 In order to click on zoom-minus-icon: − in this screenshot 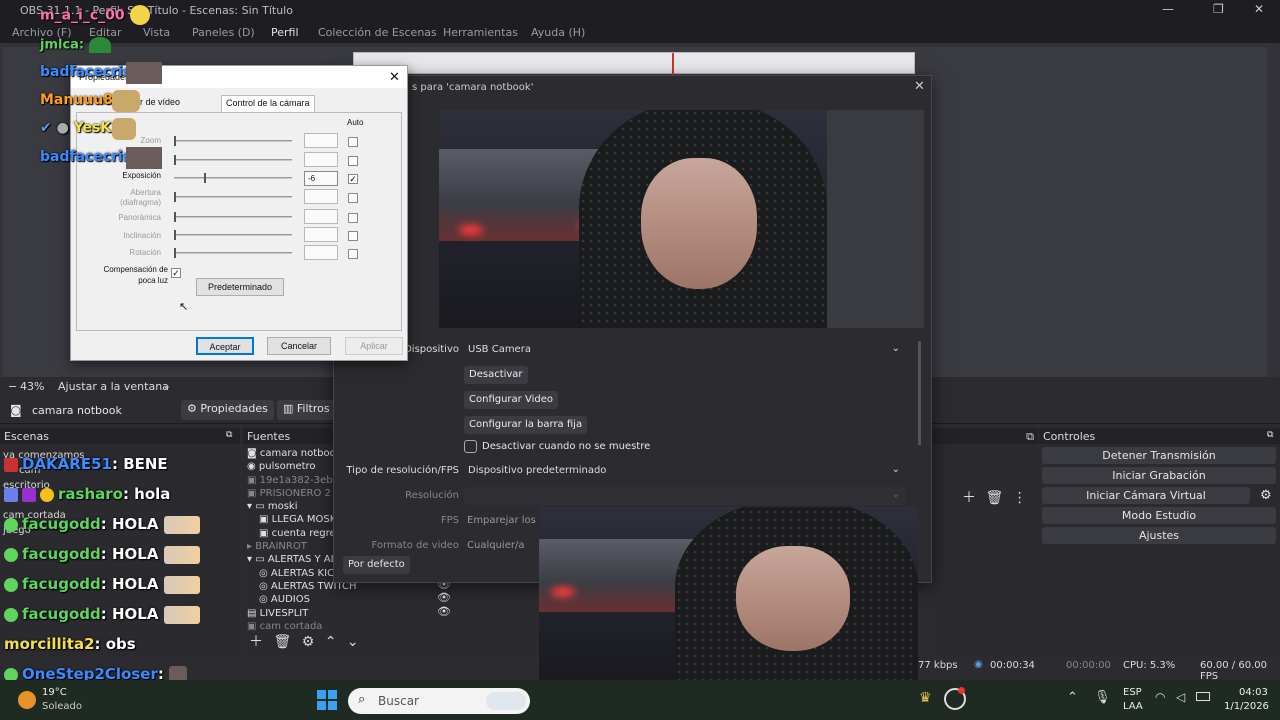, I will do `click(12, 386)`.